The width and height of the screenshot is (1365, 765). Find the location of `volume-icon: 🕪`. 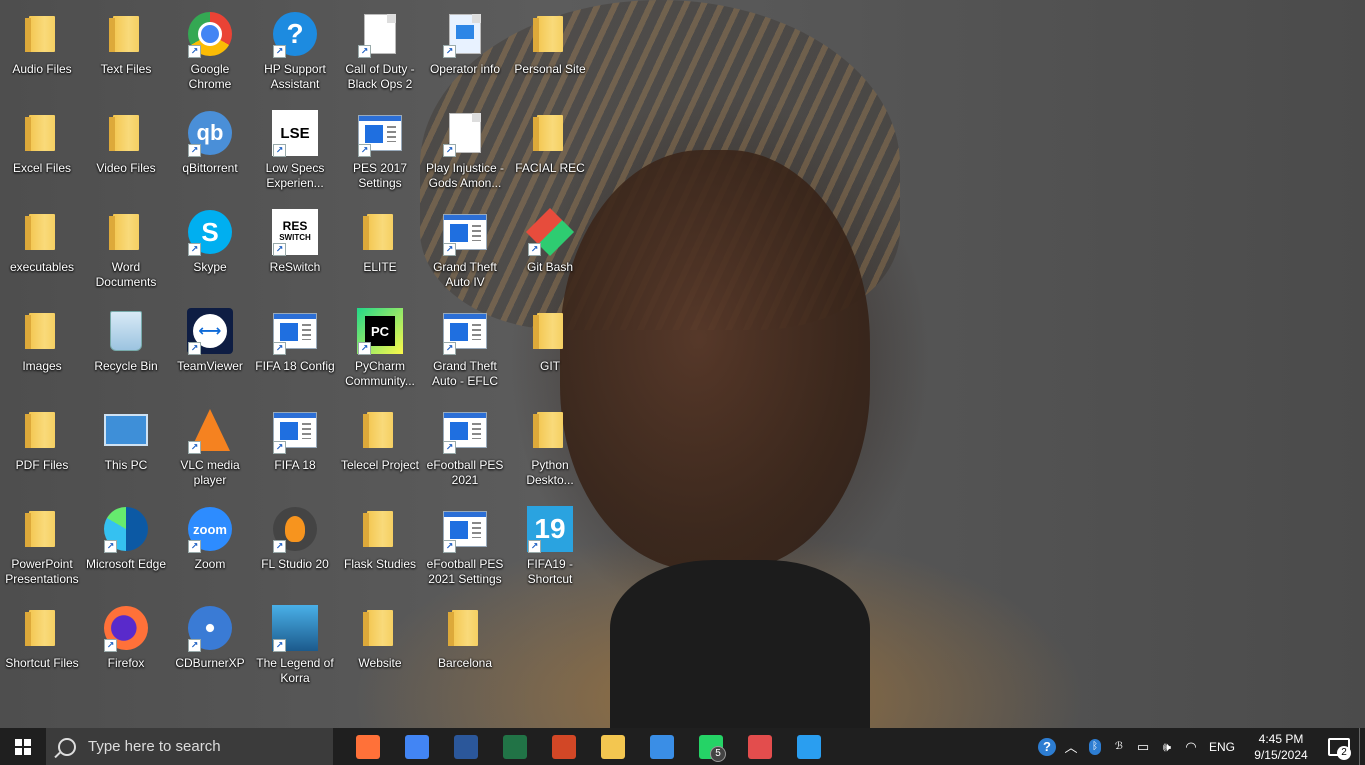

volume-icon: 🕪 is located at coordinates (1167, 746).